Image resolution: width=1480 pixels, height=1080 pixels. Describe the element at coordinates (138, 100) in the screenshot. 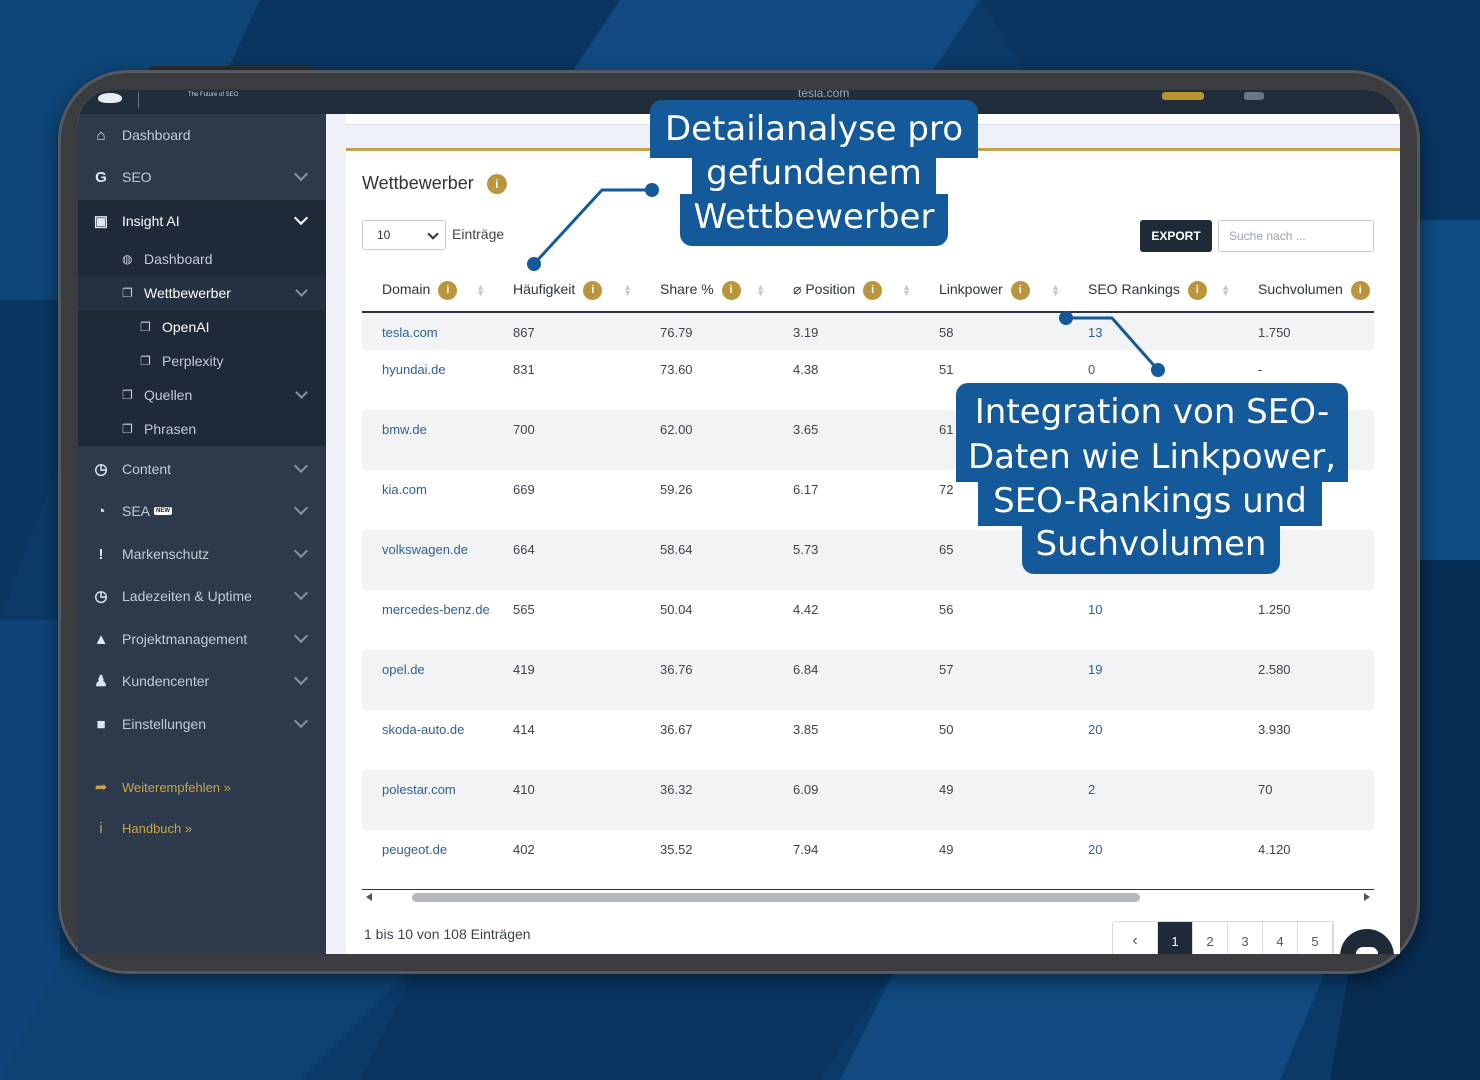

I see `divider` at that location.